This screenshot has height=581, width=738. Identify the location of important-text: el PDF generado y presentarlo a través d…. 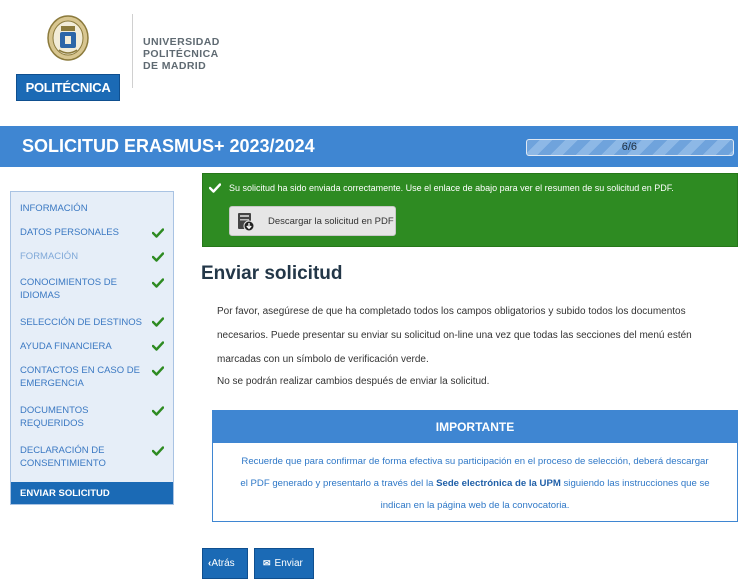
(338, 483).